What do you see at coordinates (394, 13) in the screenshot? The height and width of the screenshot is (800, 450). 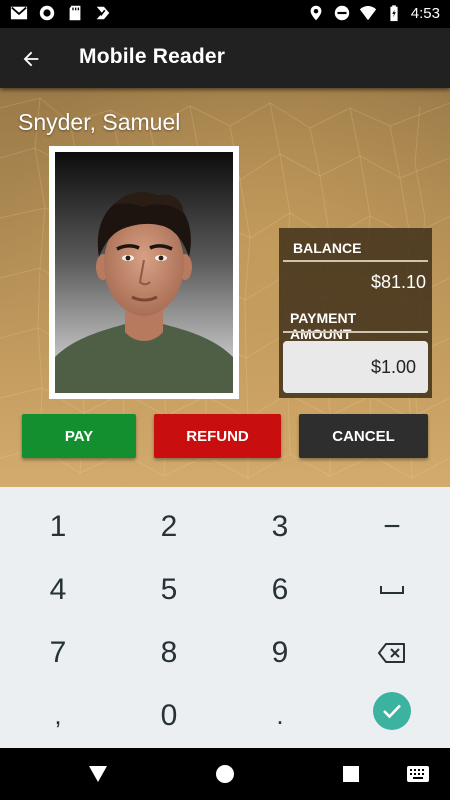 I see `battery-icon` at bounding box center [394, 13].